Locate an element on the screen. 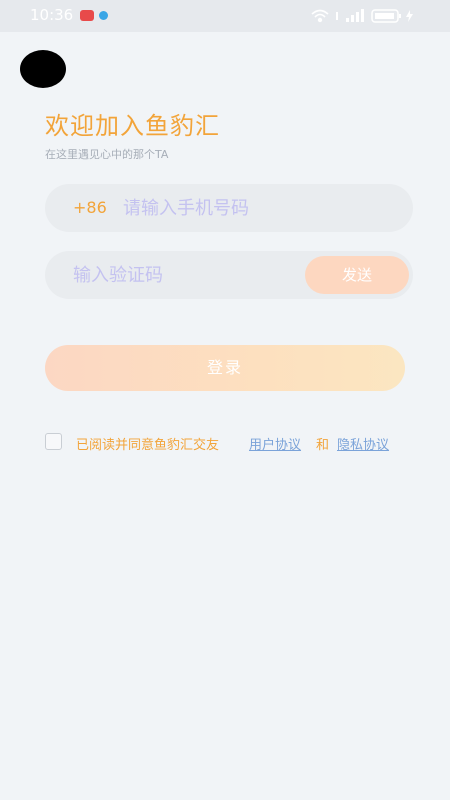 The image size is (450, 800). app-notification-icon is located at coordinates (103, 15).